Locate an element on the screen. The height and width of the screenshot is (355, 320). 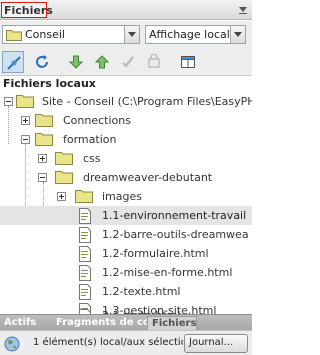
check-in-button is located at coordinates (154, 62).